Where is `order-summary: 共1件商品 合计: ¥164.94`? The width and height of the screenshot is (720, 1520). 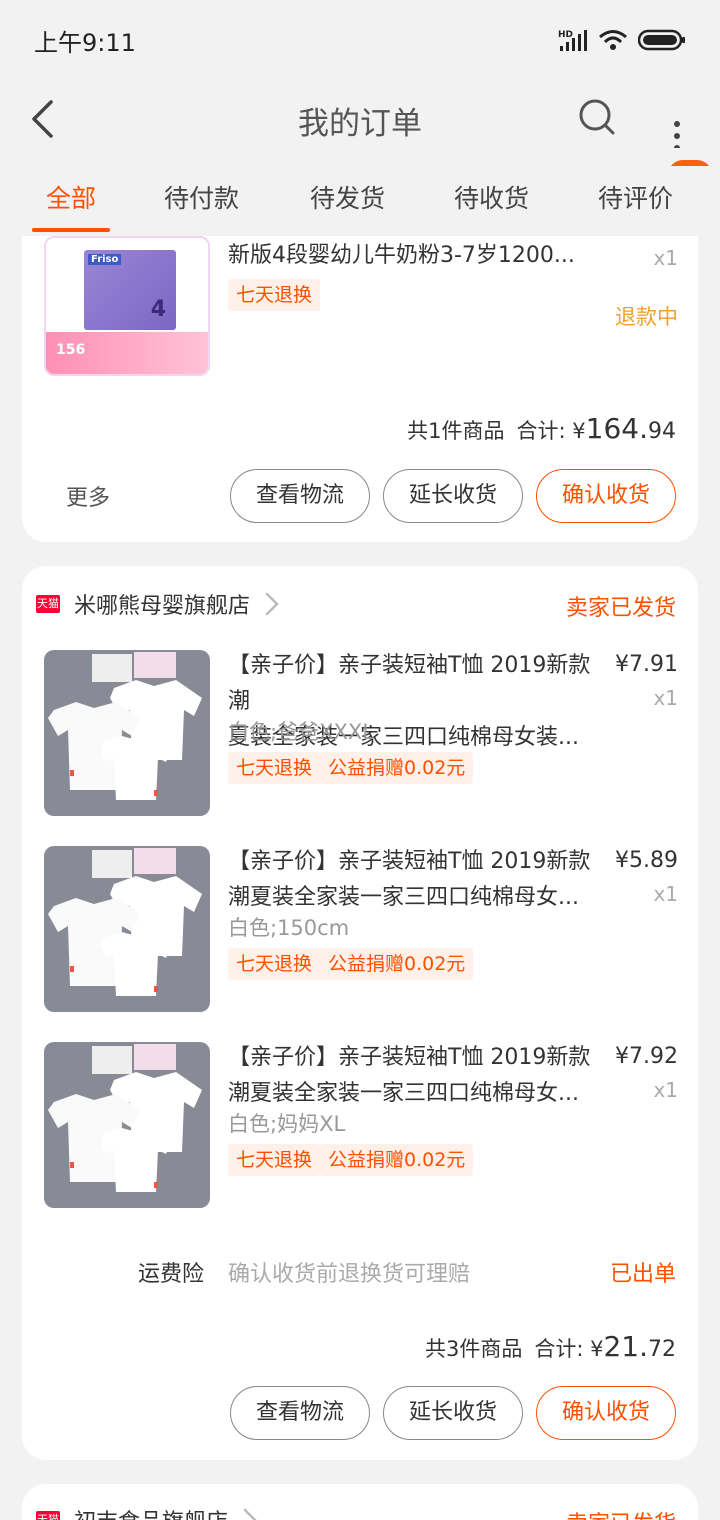
order-summary: 共1件商品 合计: ¥164.94 is located at coordinates (541, 428).